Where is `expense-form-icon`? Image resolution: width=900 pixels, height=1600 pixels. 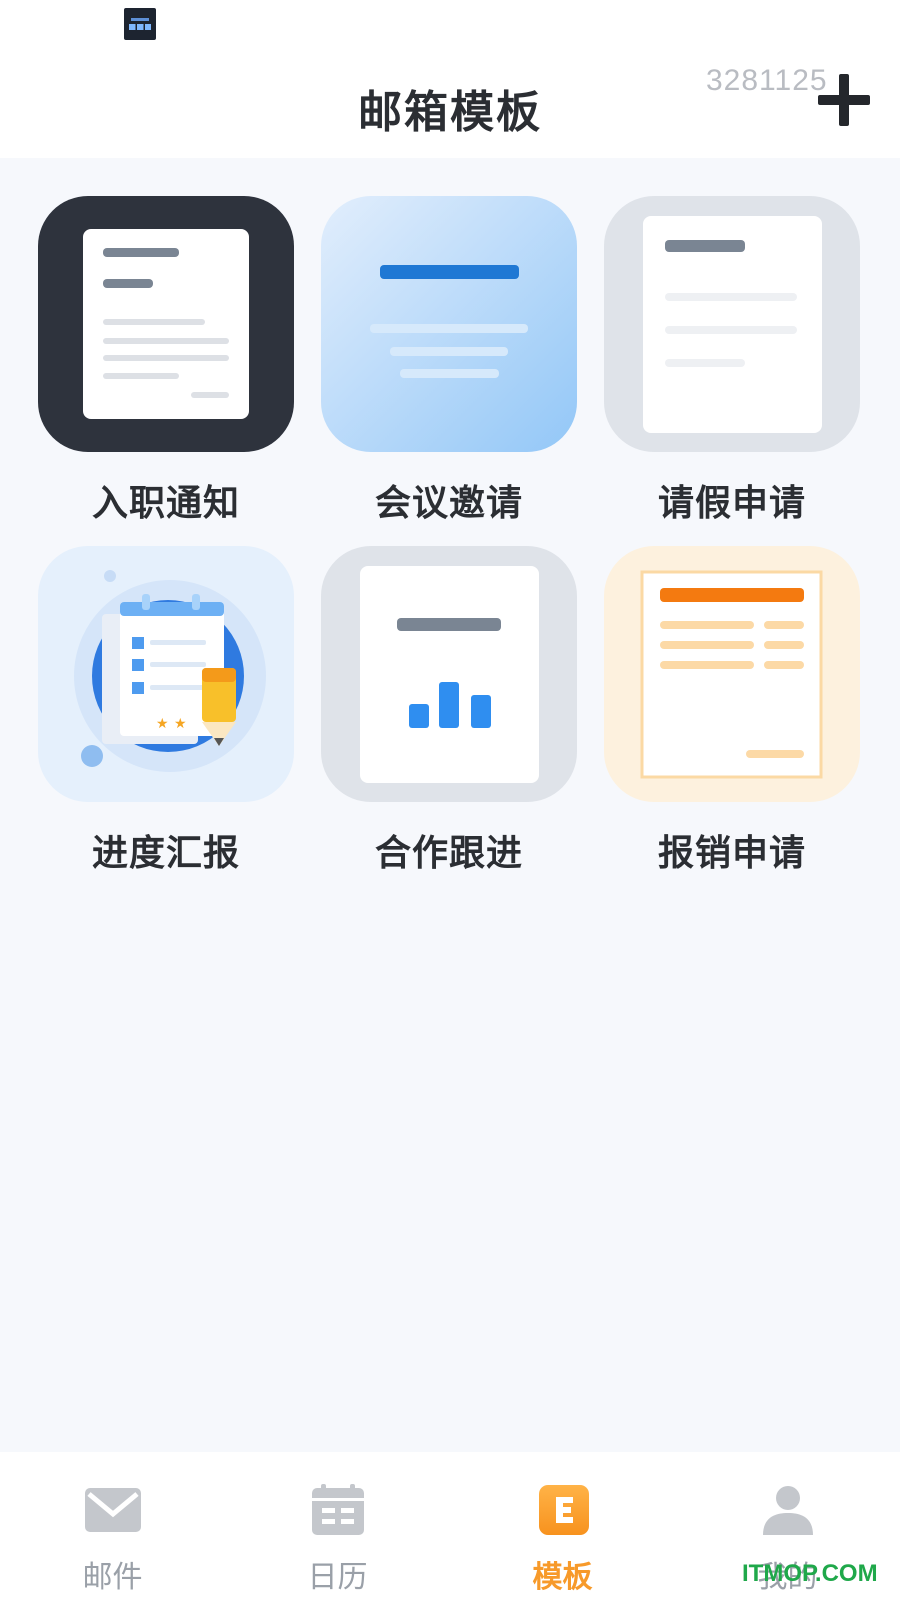 expense-form-icon is located at coordinates (732, 674).